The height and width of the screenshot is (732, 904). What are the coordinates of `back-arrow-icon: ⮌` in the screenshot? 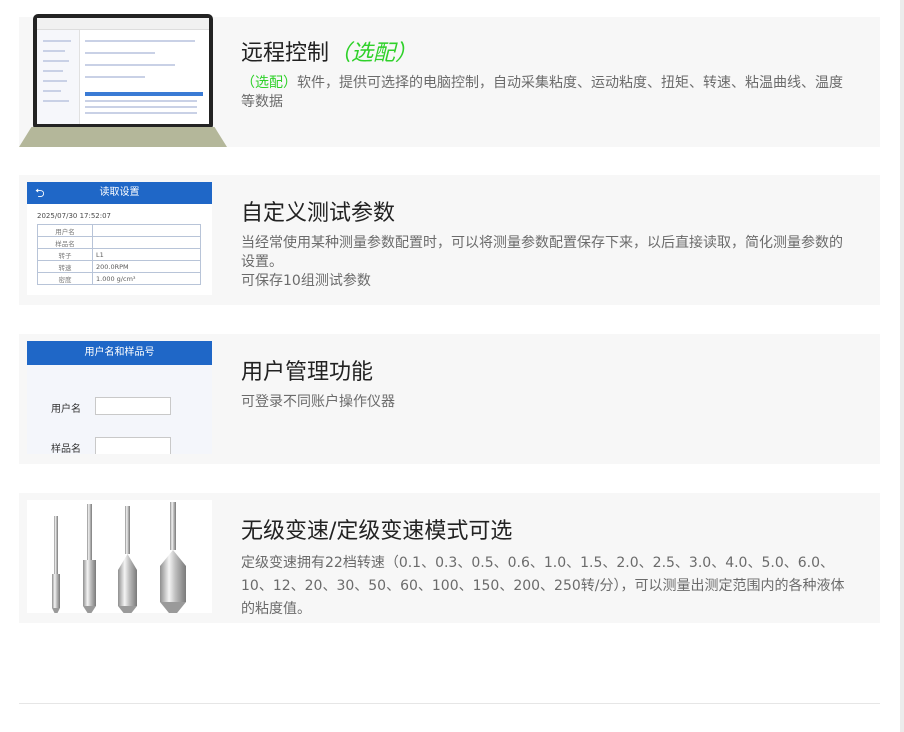 It's located at (40, 193).